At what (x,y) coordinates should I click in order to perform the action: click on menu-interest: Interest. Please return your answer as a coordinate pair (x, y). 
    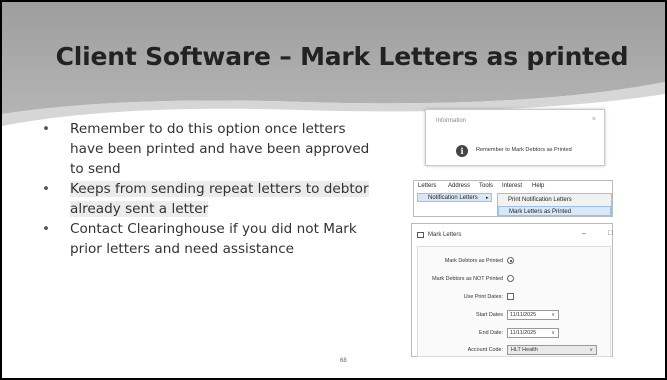
    Looking at the image, I should click on (512, 186).